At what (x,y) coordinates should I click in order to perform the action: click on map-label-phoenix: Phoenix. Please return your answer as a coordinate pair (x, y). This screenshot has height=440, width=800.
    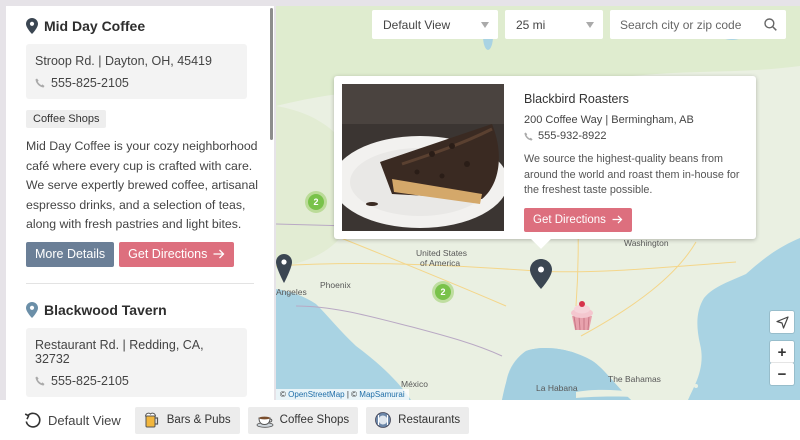
    Looking at the image, I should click on (335, 285).